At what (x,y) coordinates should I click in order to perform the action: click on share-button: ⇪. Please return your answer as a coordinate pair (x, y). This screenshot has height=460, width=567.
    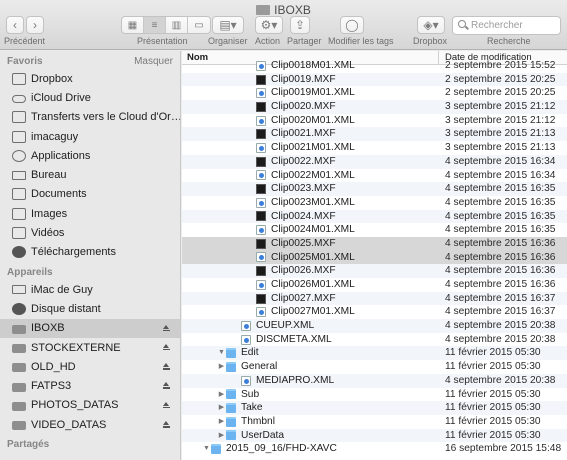
    Looking at the image, I should click on (300, 25).